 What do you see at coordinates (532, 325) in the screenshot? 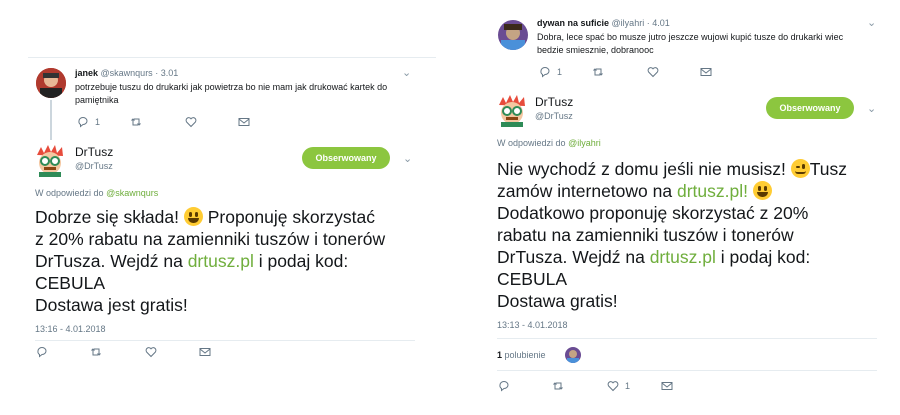
I see `main-timestamp: 13:13 - 4.01.2018` at bounding box center [532, 325].